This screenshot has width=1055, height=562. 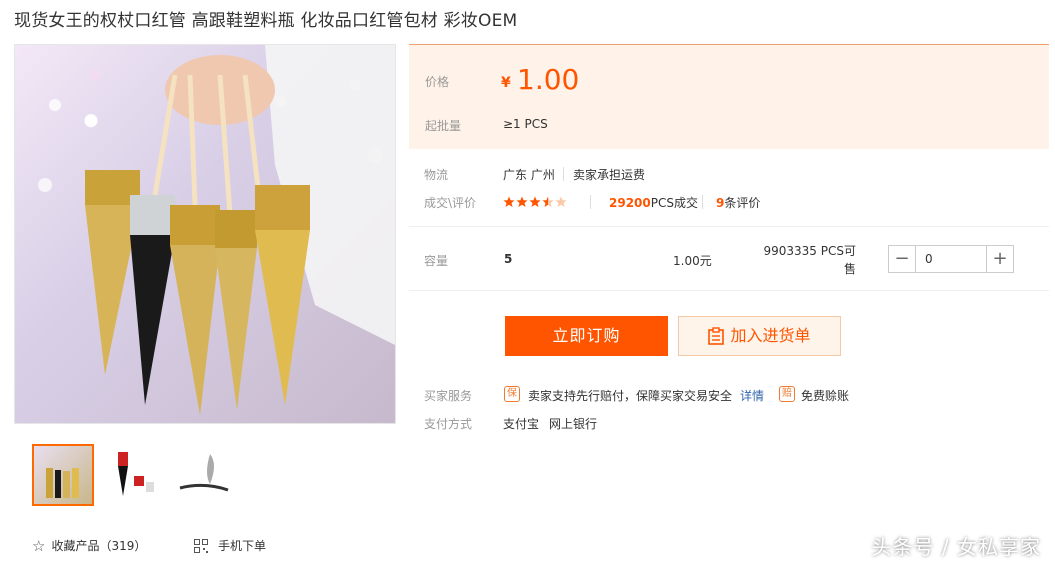 I want to click on moq-label: 起批量, so click(x=443, y=126).